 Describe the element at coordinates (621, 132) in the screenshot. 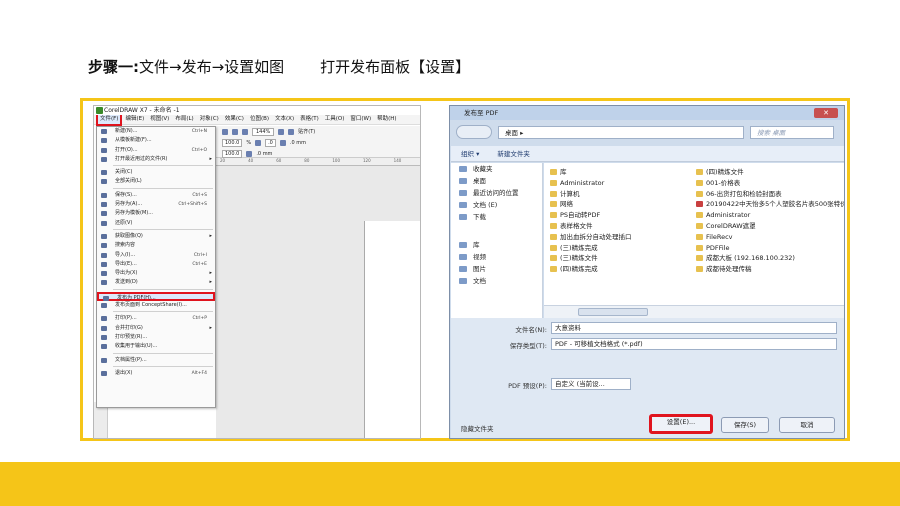

I see `path-field: 桌面 ▸` at that location.